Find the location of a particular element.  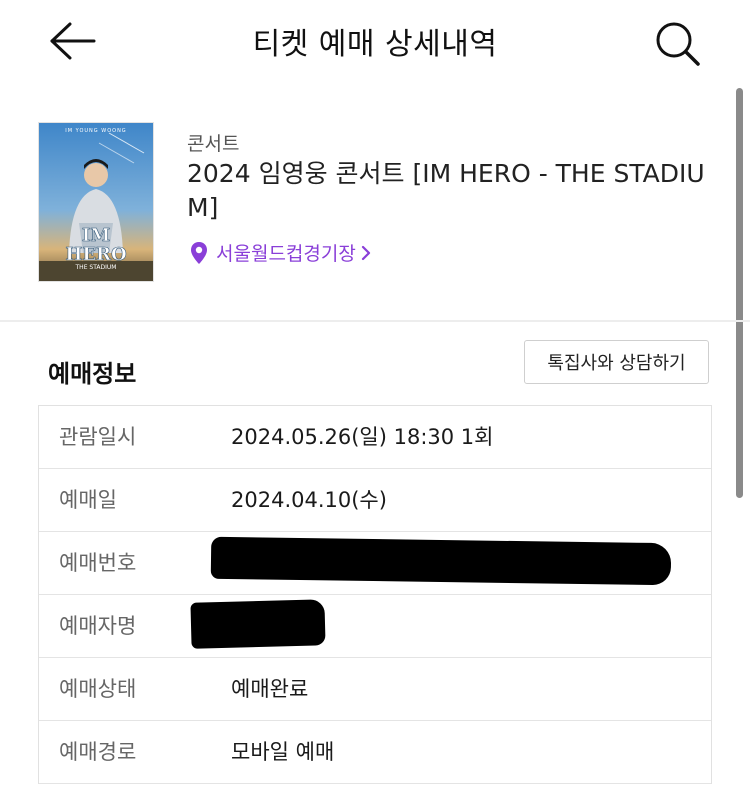

info-label: 예매상태 is located at coordinates (98, 689).